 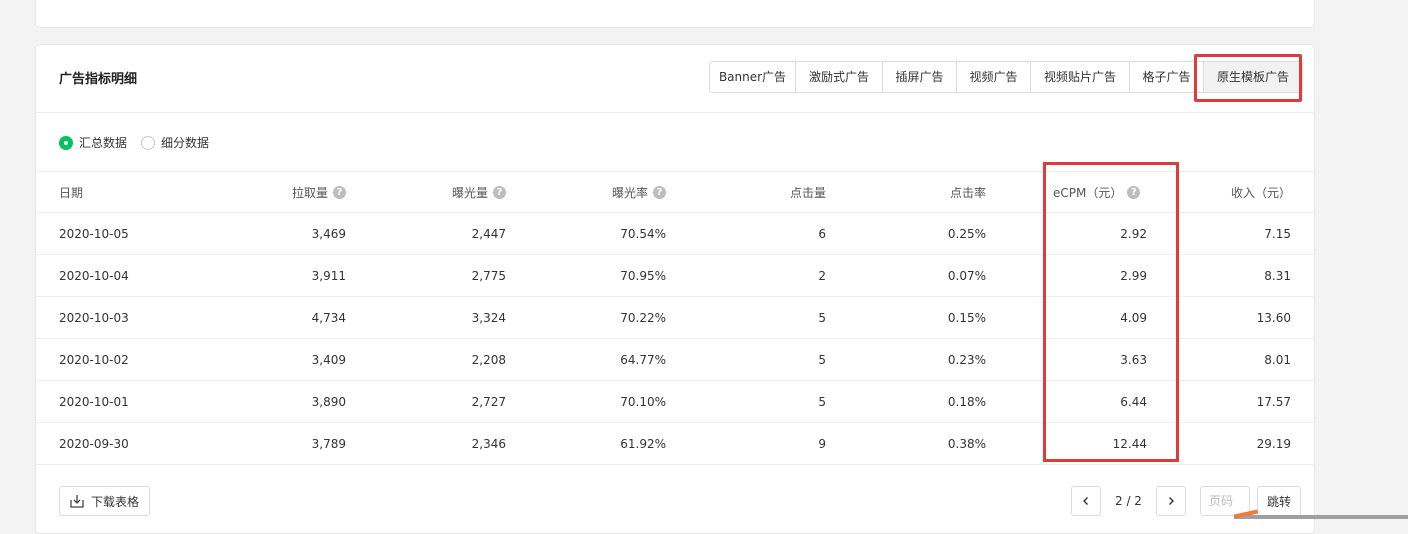 I want to click on tab-banner: Banner广告, so click(x=752, y=77).